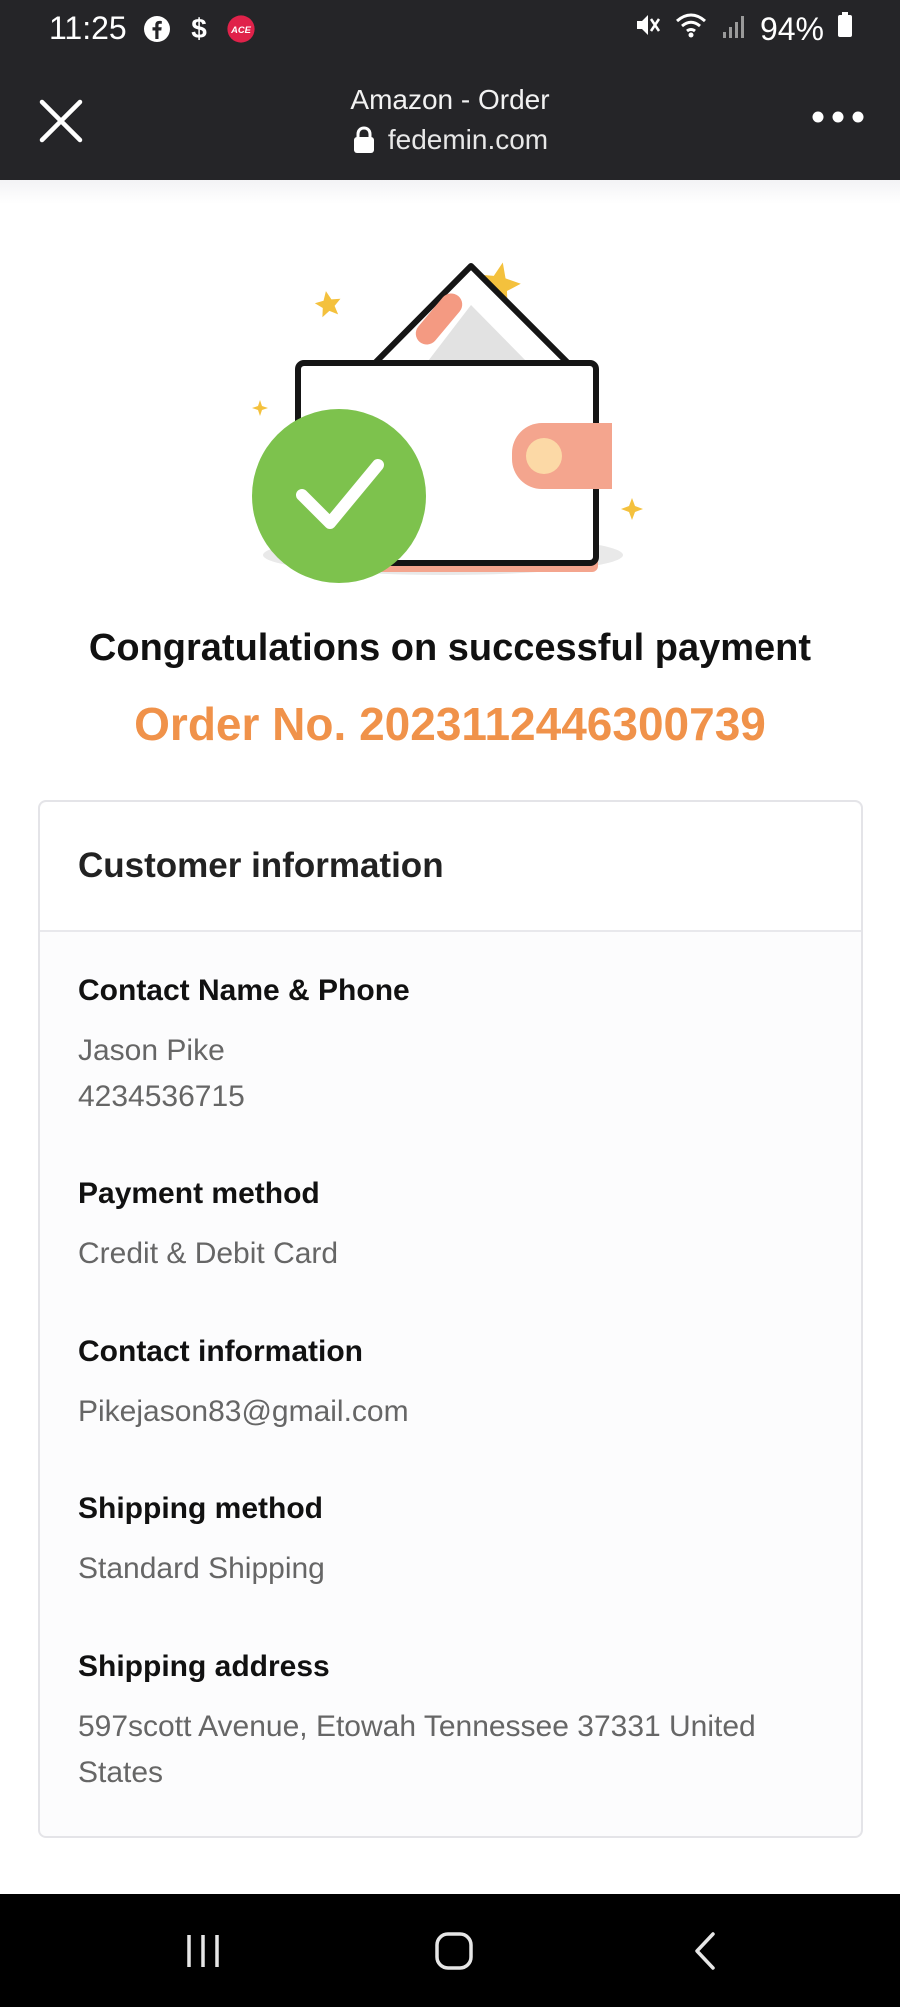  I want to click on more-dots-icon, so click(838, 117).